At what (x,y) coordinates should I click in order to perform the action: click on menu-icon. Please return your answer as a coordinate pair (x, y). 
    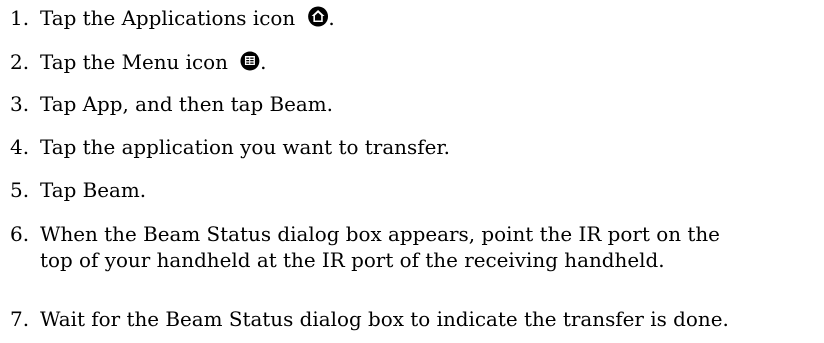
    Looking at the image, I should click on (250, 64).